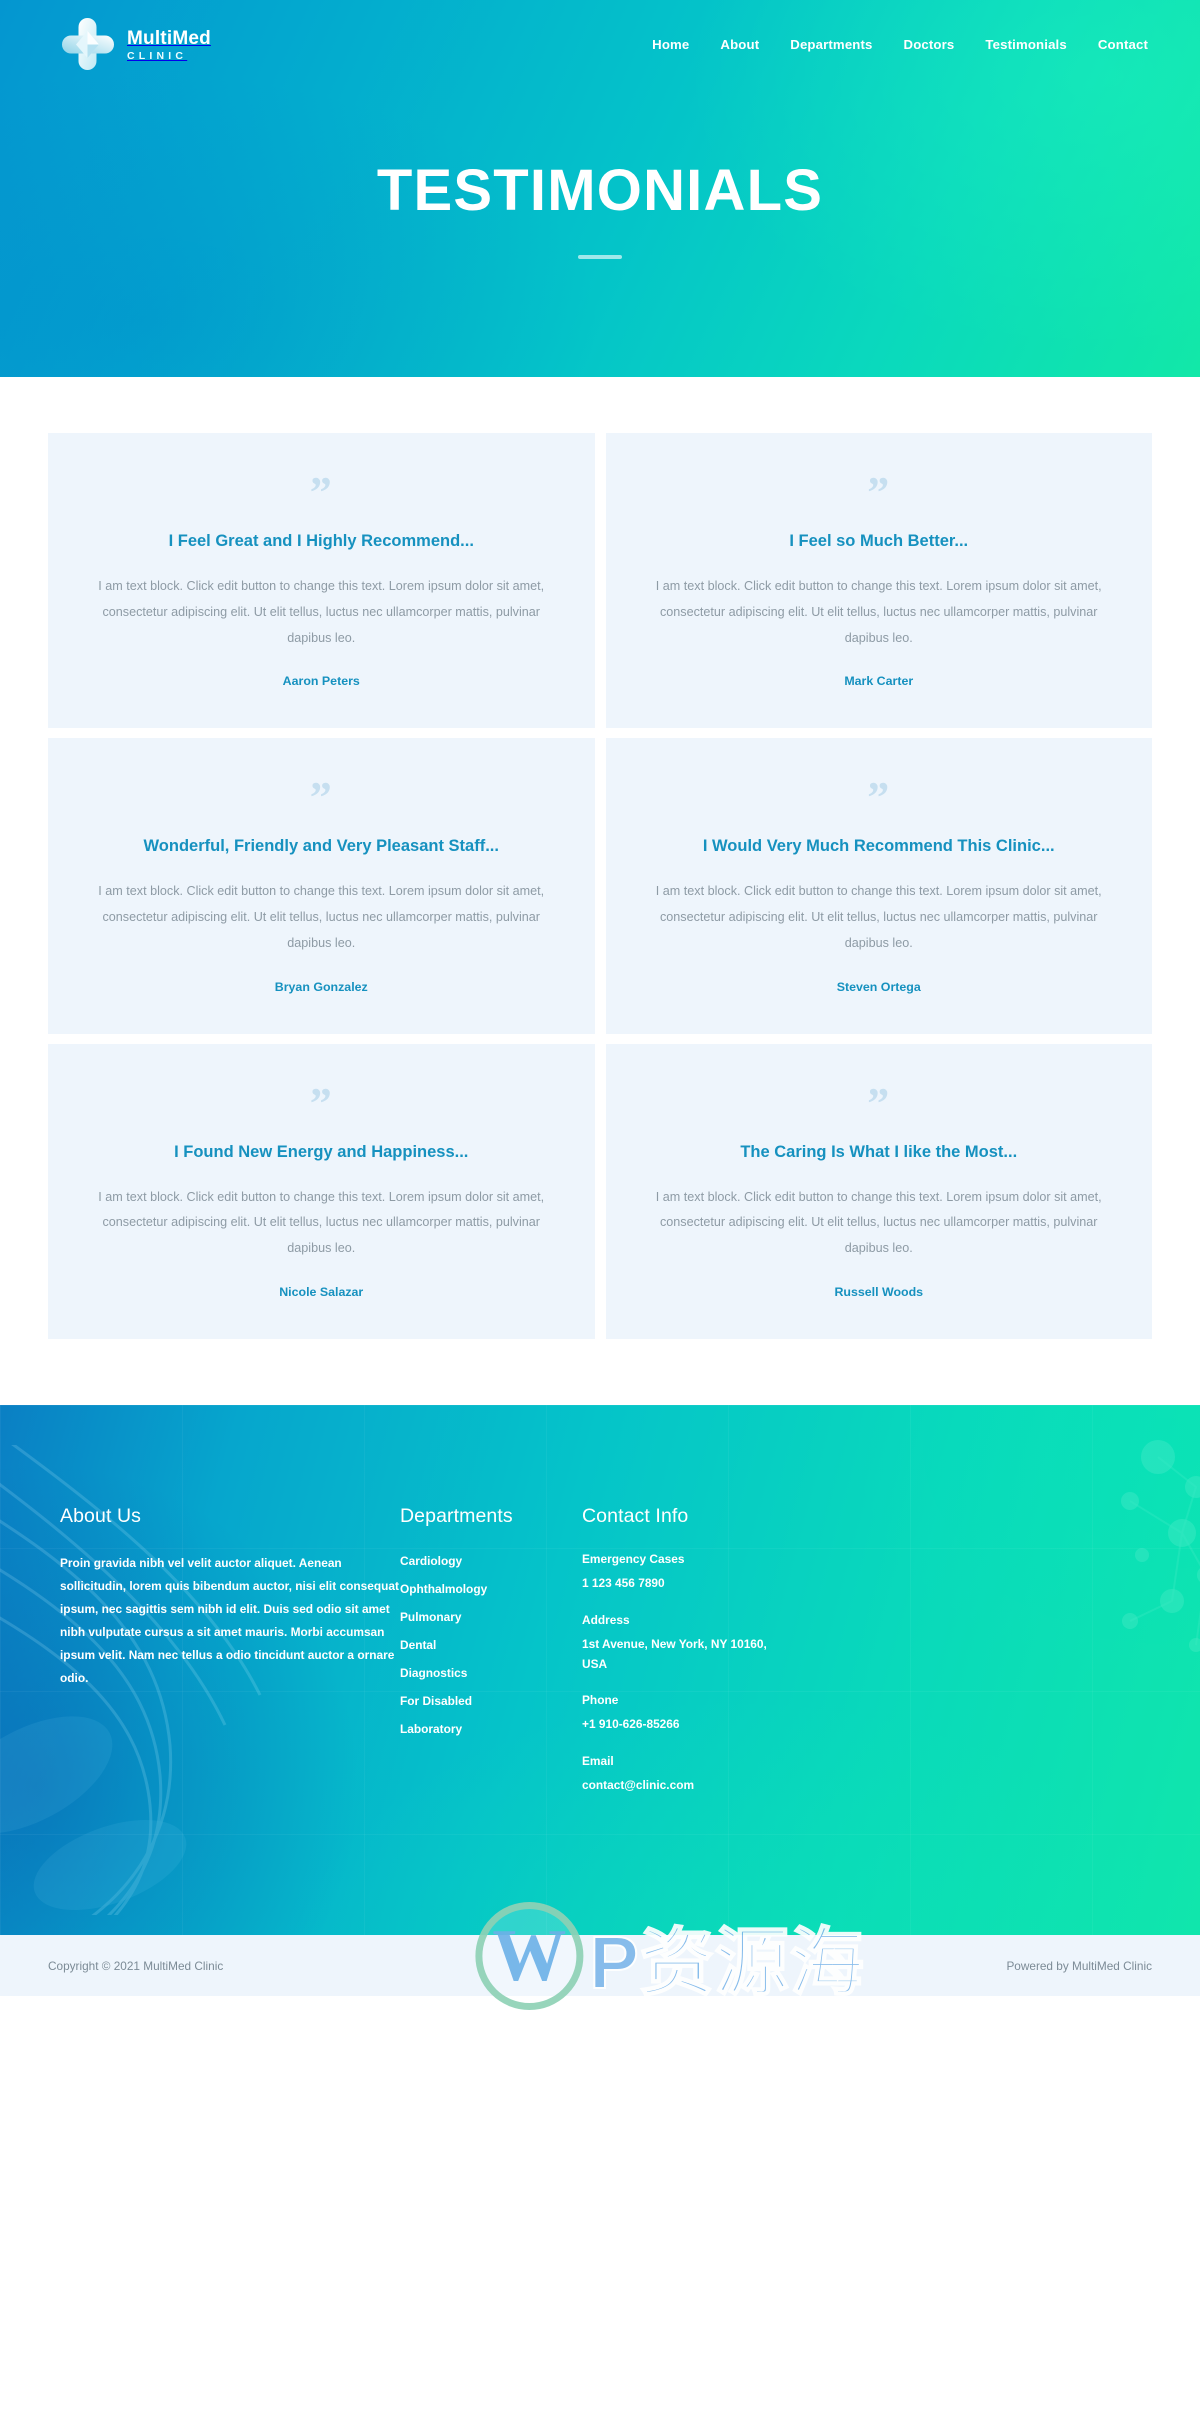 This screenshot has height=2433, width=1200. Describe the element at coordinates (491, 1673) in the screenshot. I see `list-item: Diagnostics` at that location.